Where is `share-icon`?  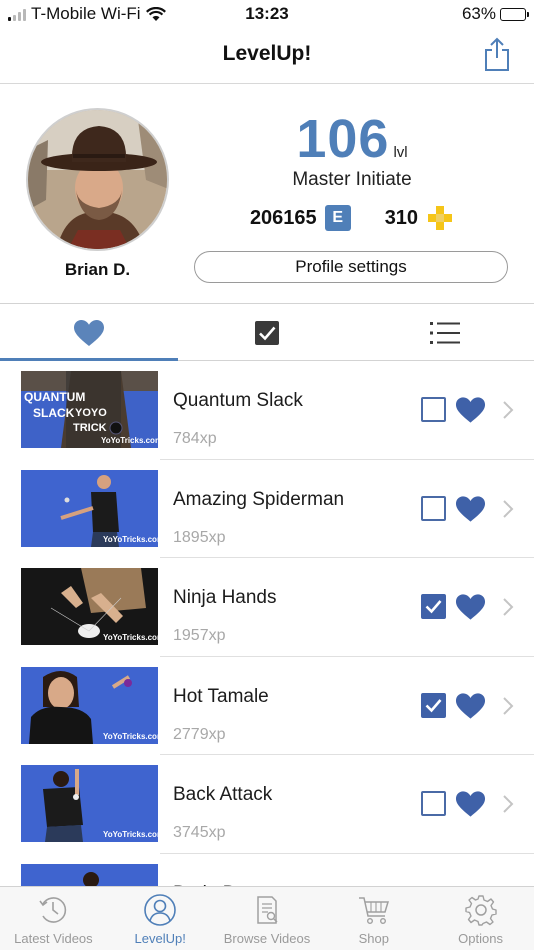
share-icon is located at coordinates (497, 54).